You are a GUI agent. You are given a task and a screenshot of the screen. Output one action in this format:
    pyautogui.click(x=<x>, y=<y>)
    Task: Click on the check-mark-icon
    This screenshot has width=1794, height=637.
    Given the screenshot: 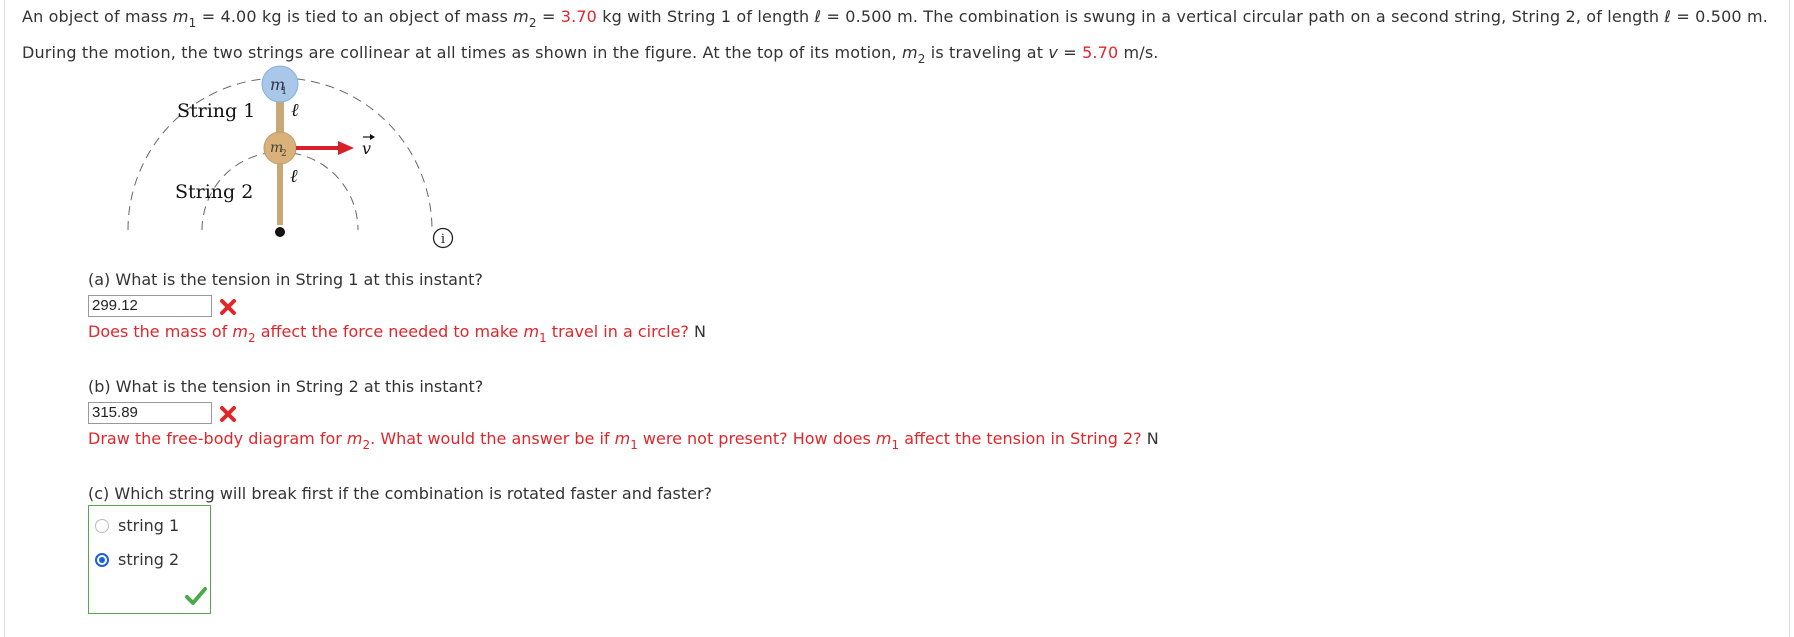 What is the action you would take?
    pyautogui.click(x=196, y=596)
    